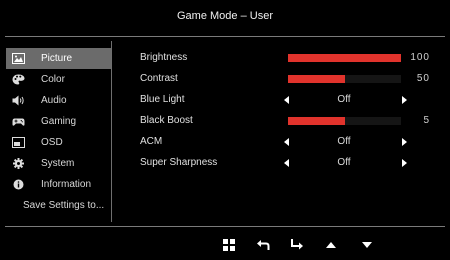 This screenshot has width=450, height=260. Describe the element at coordinates (54, 100) in the screenshot. I see `sidebar-item-label: Audio` at that location.